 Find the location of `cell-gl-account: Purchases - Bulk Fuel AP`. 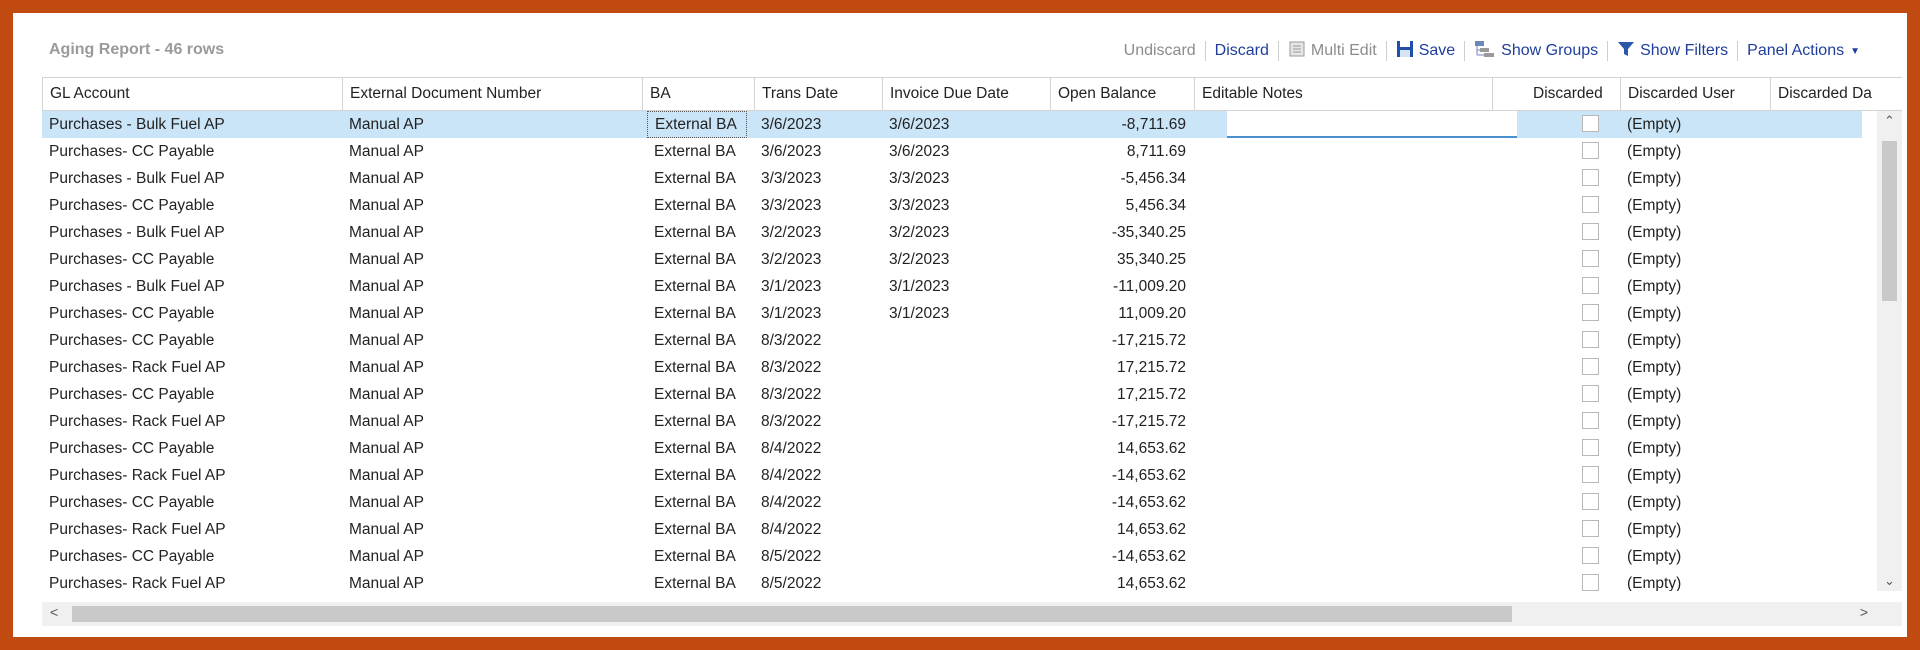

cell-gl-account: Purchases - Bulk Fuel AP is located at coordinates (137, 178).